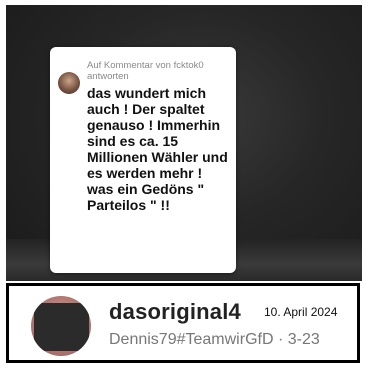 The image size is (366, 369). Describe the element at coordinates (175, 312) in the screenshot. I see `username: dasoriginal4` at that location.